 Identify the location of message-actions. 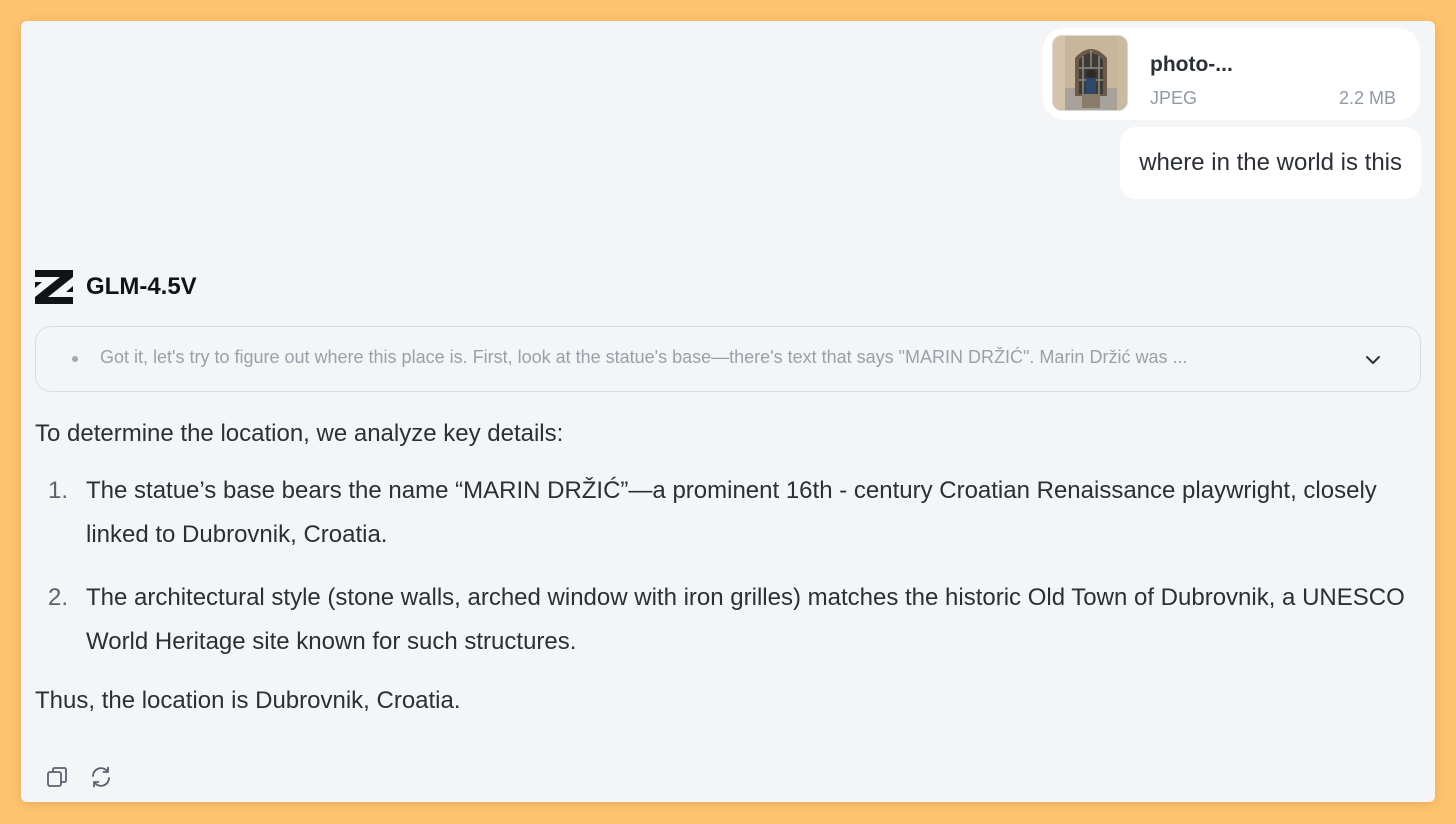
(88, 777).